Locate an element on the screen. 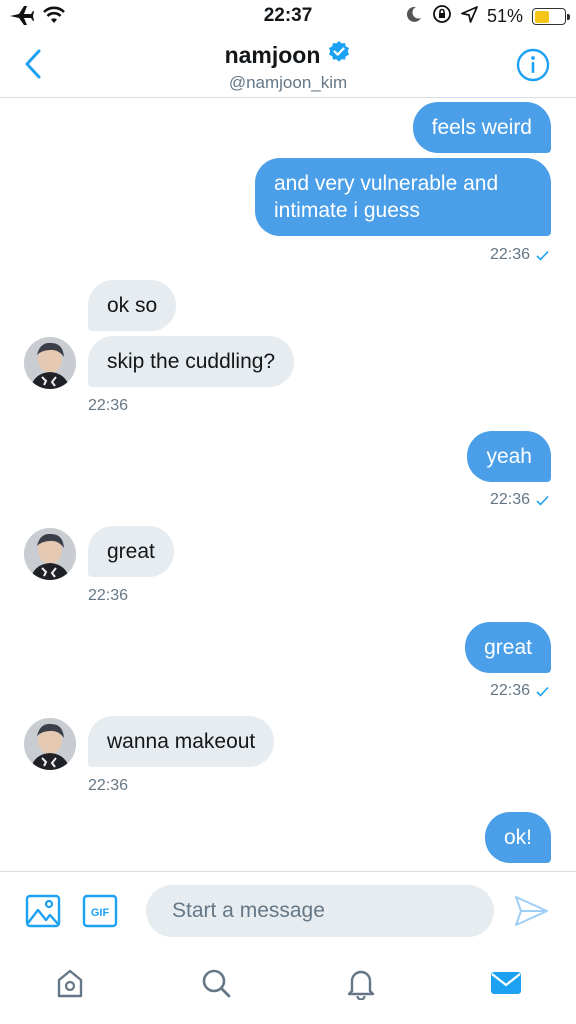 Image resolution: width=576 pixels, height=1024 pixels. contact-handle: @namjoon_kim is located at coordinates (288, 82).